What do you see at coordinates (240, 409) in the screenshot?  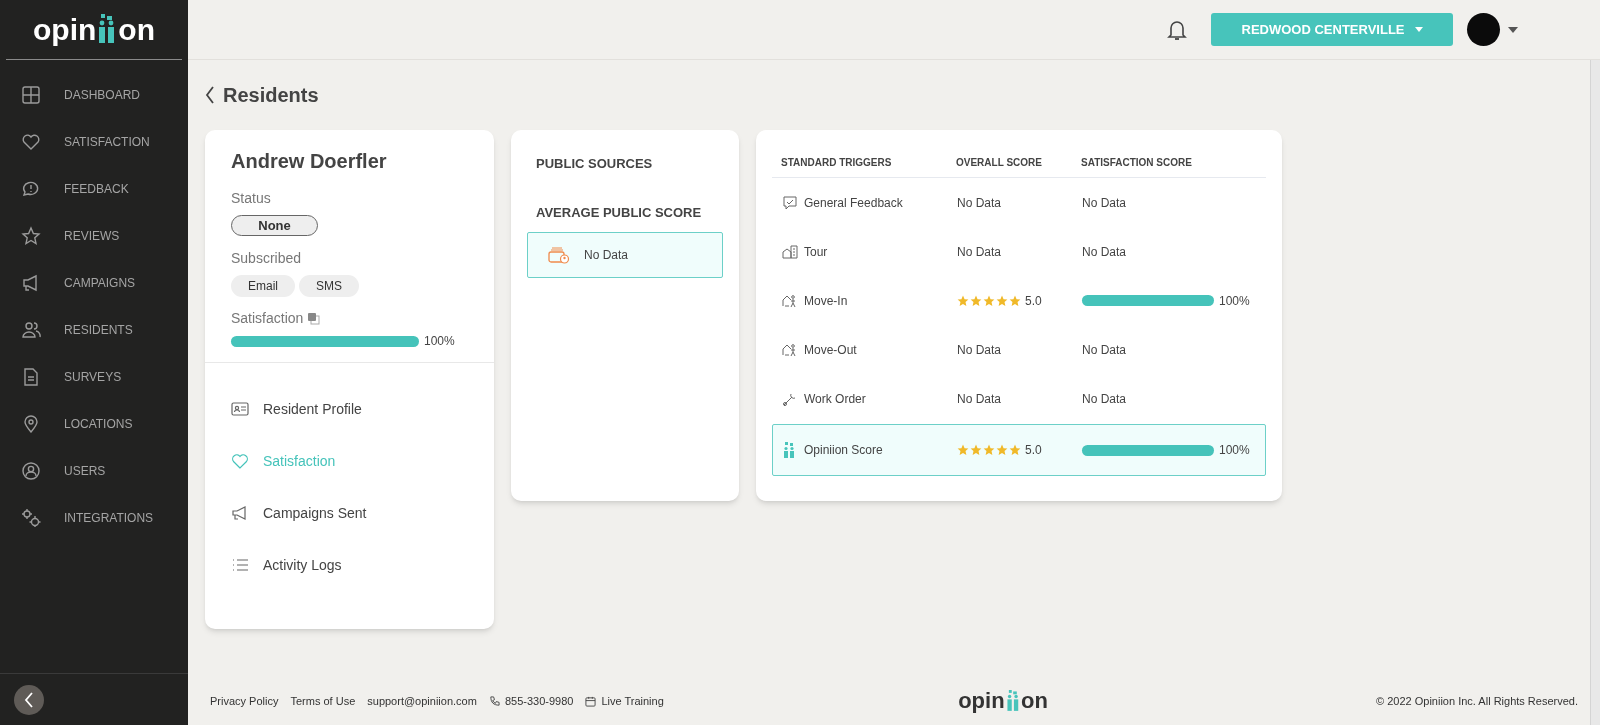 I see `id-card-icon` at bounding box center [240, 409].